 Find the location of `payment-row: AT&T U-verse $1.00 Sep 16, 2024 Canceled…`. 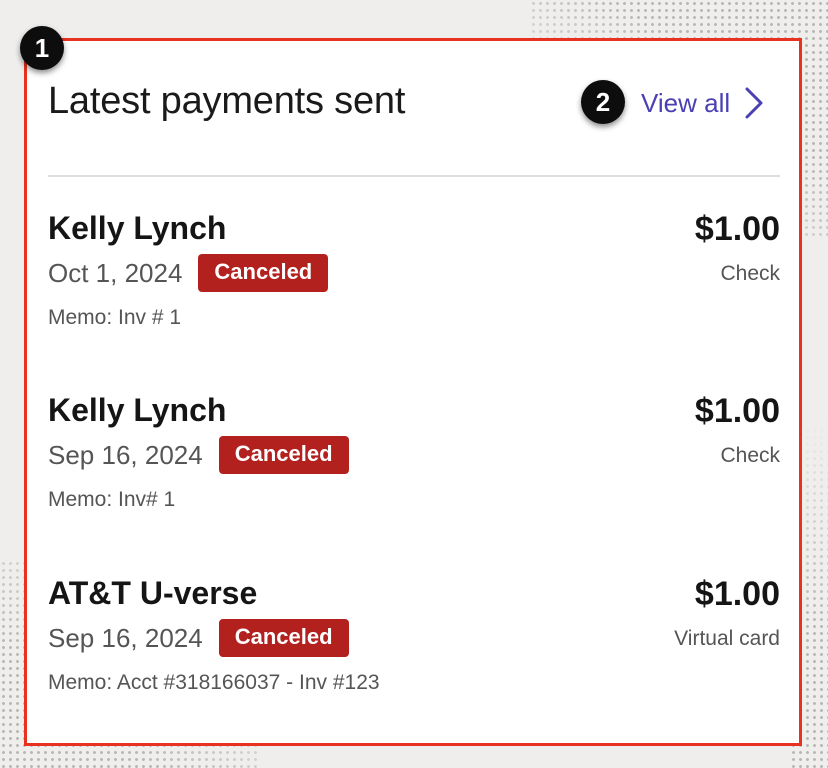

payment-row: AT&T U-verse $1.00 Sep 16, 2024 Canceled… is located at coordinates (414, 640).